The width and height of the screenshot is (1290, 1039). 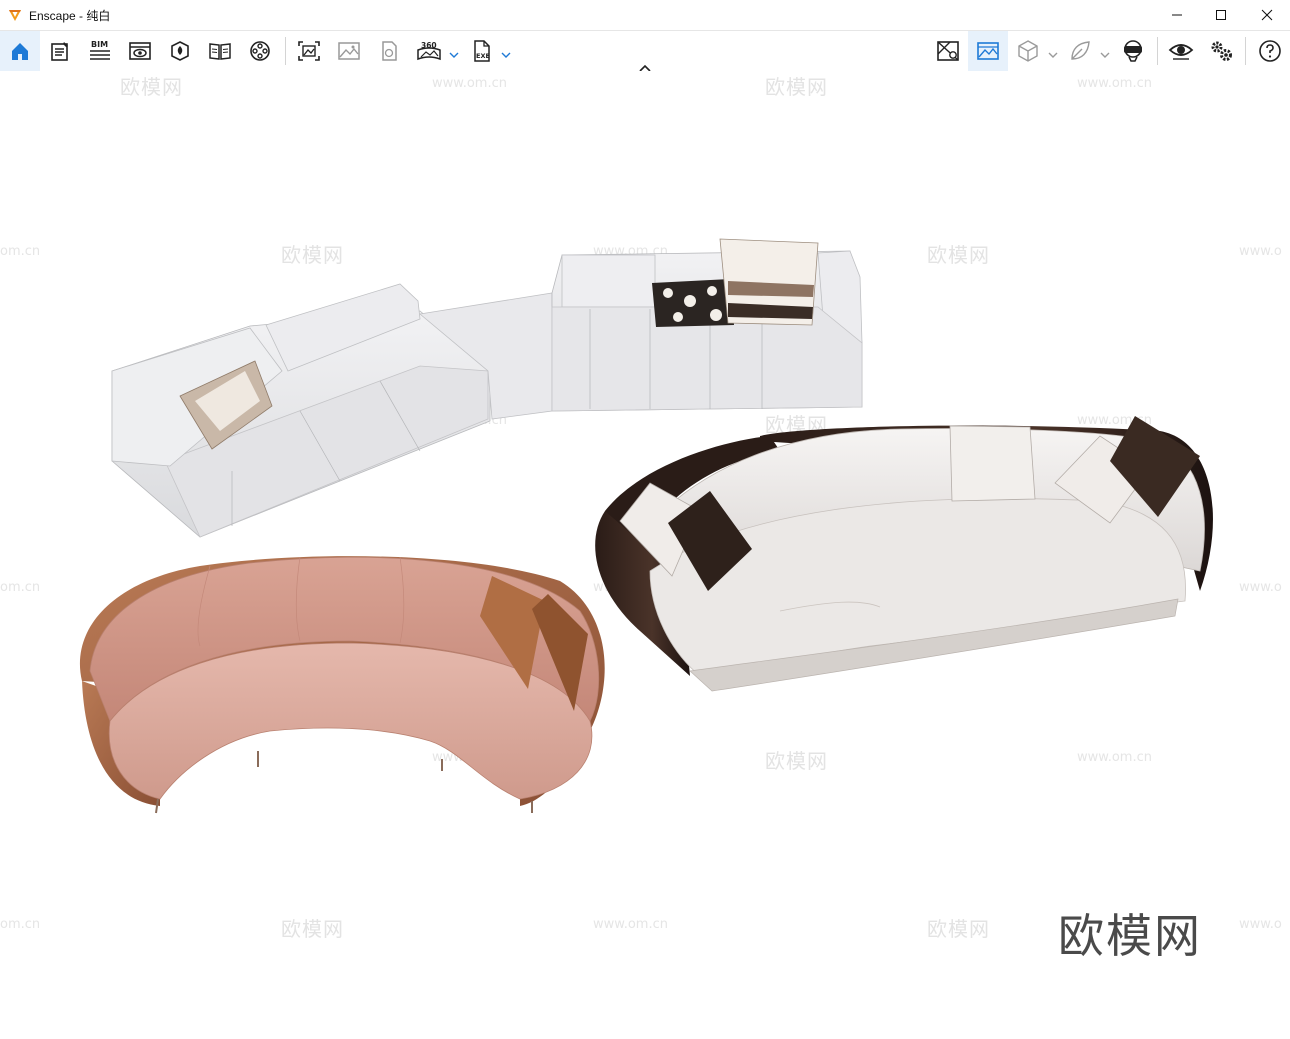 I want to click on orthographic-cube-icon, so click(x=1028, y=51).